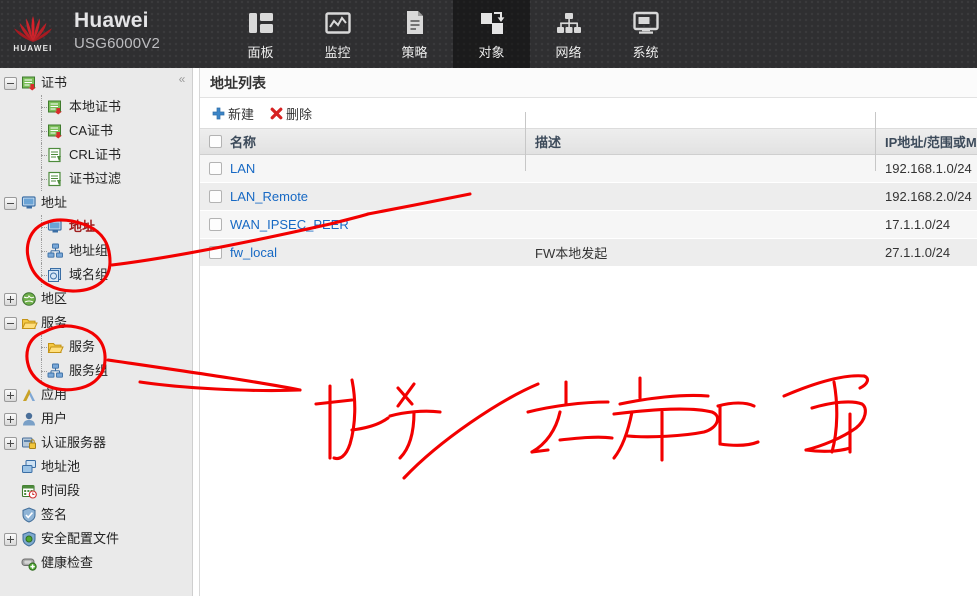 The width and height of the screenshot is (977, 596). I want to click on sidebar-item-4: 证书过滤, so click(96, 179).